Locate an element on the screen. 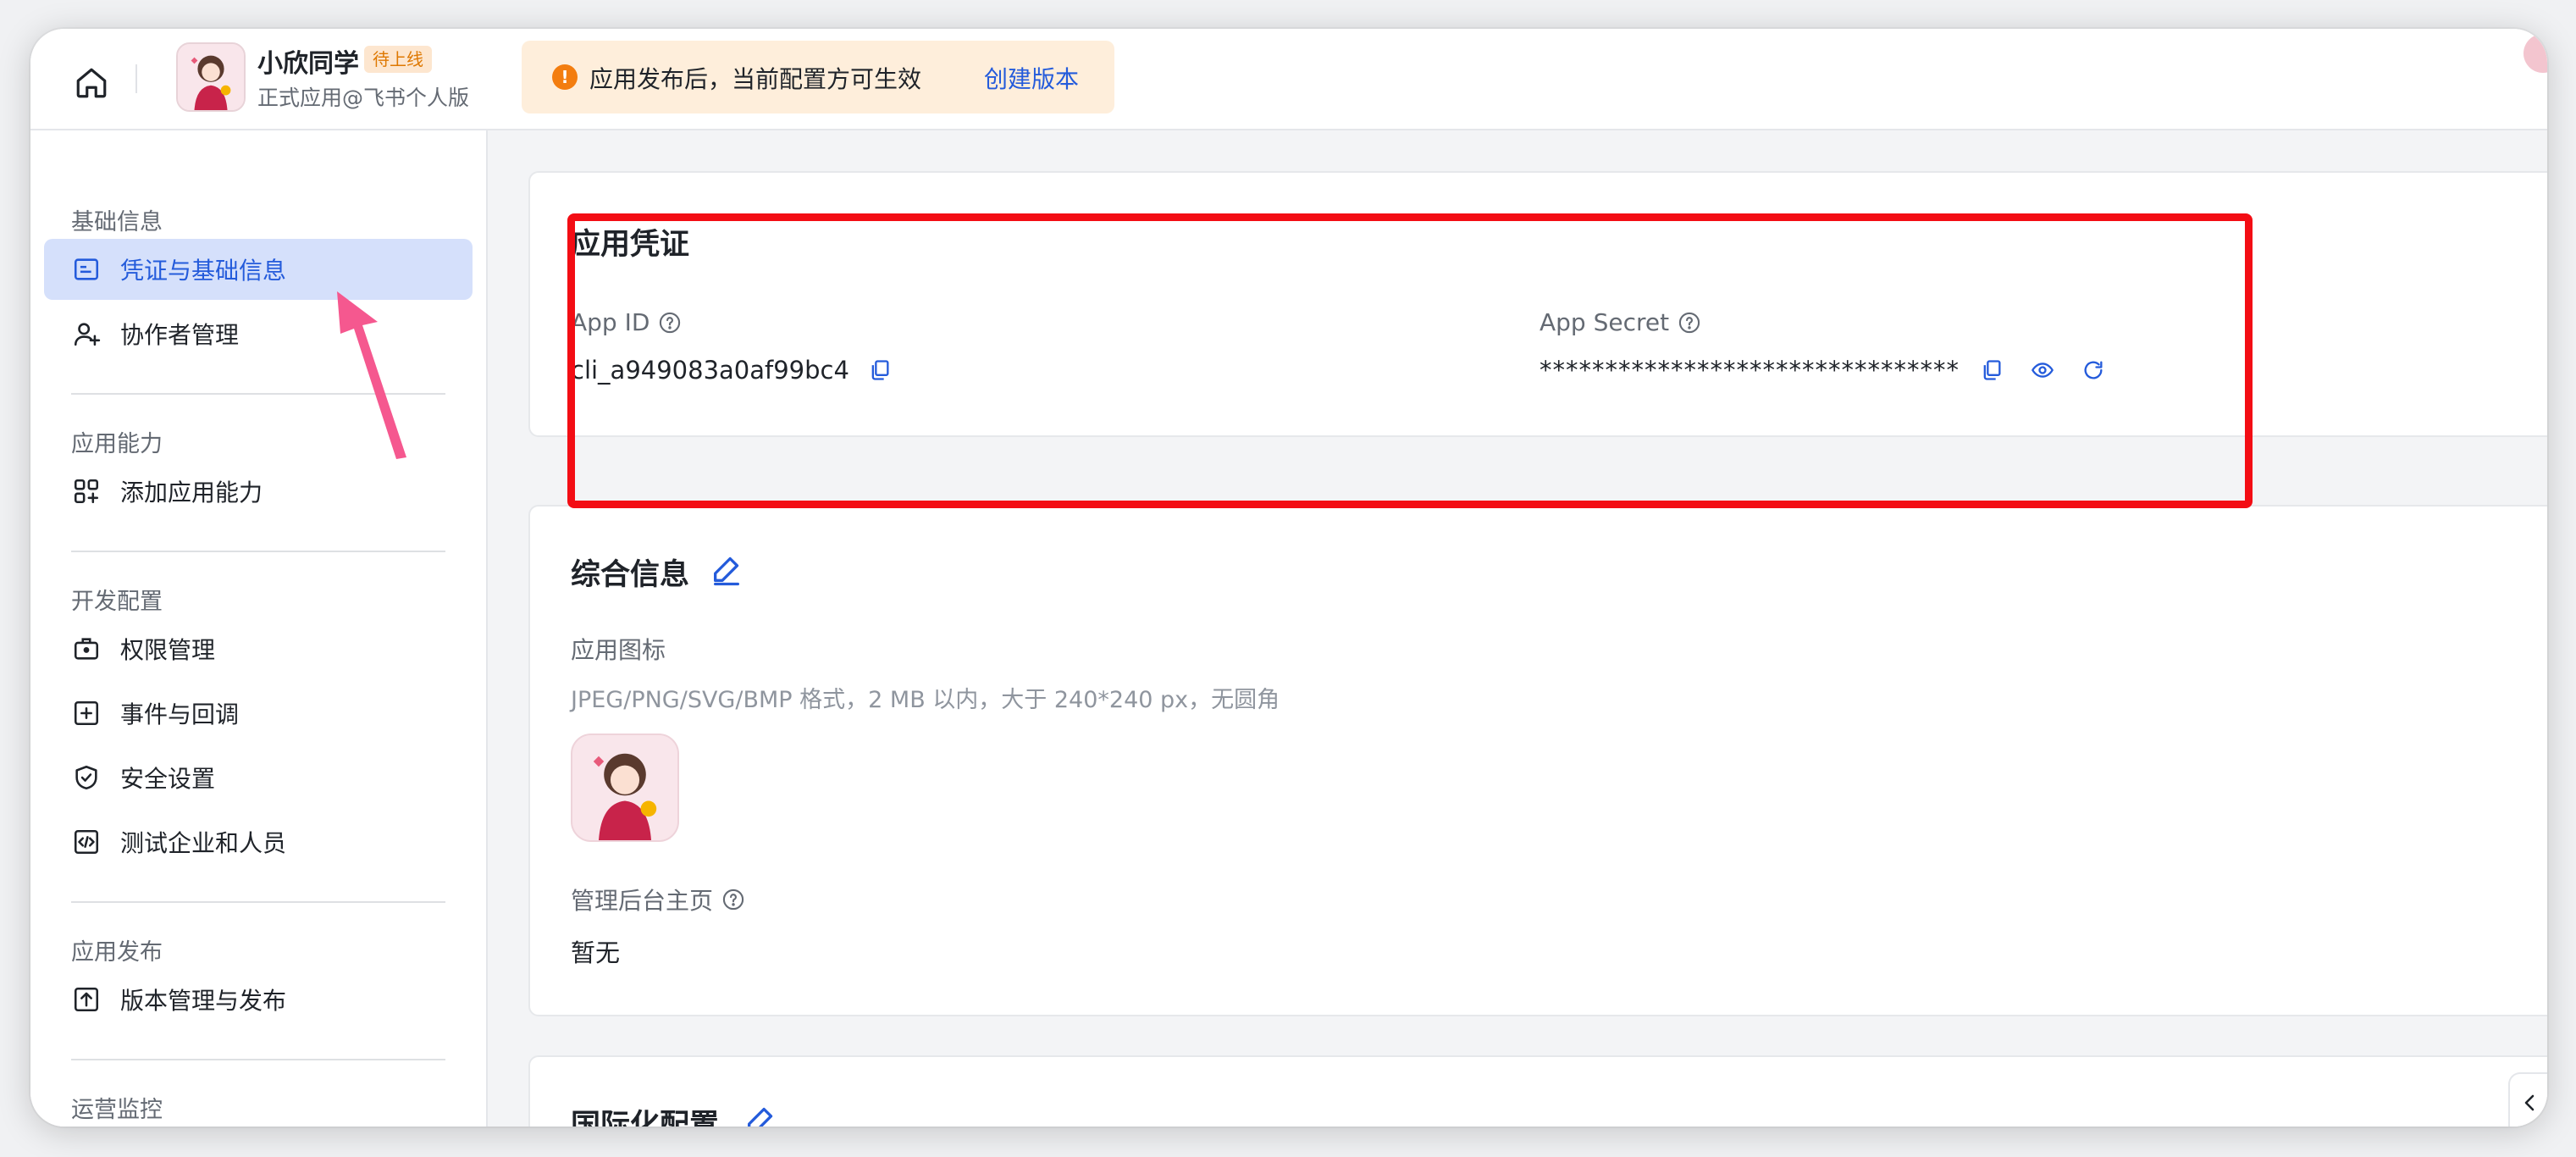 This screenshot has height=1157, width=2576. publish-notice: ! 应用发布后，当前配置方可生效 创建版本 is located at coordinates (818, 77).